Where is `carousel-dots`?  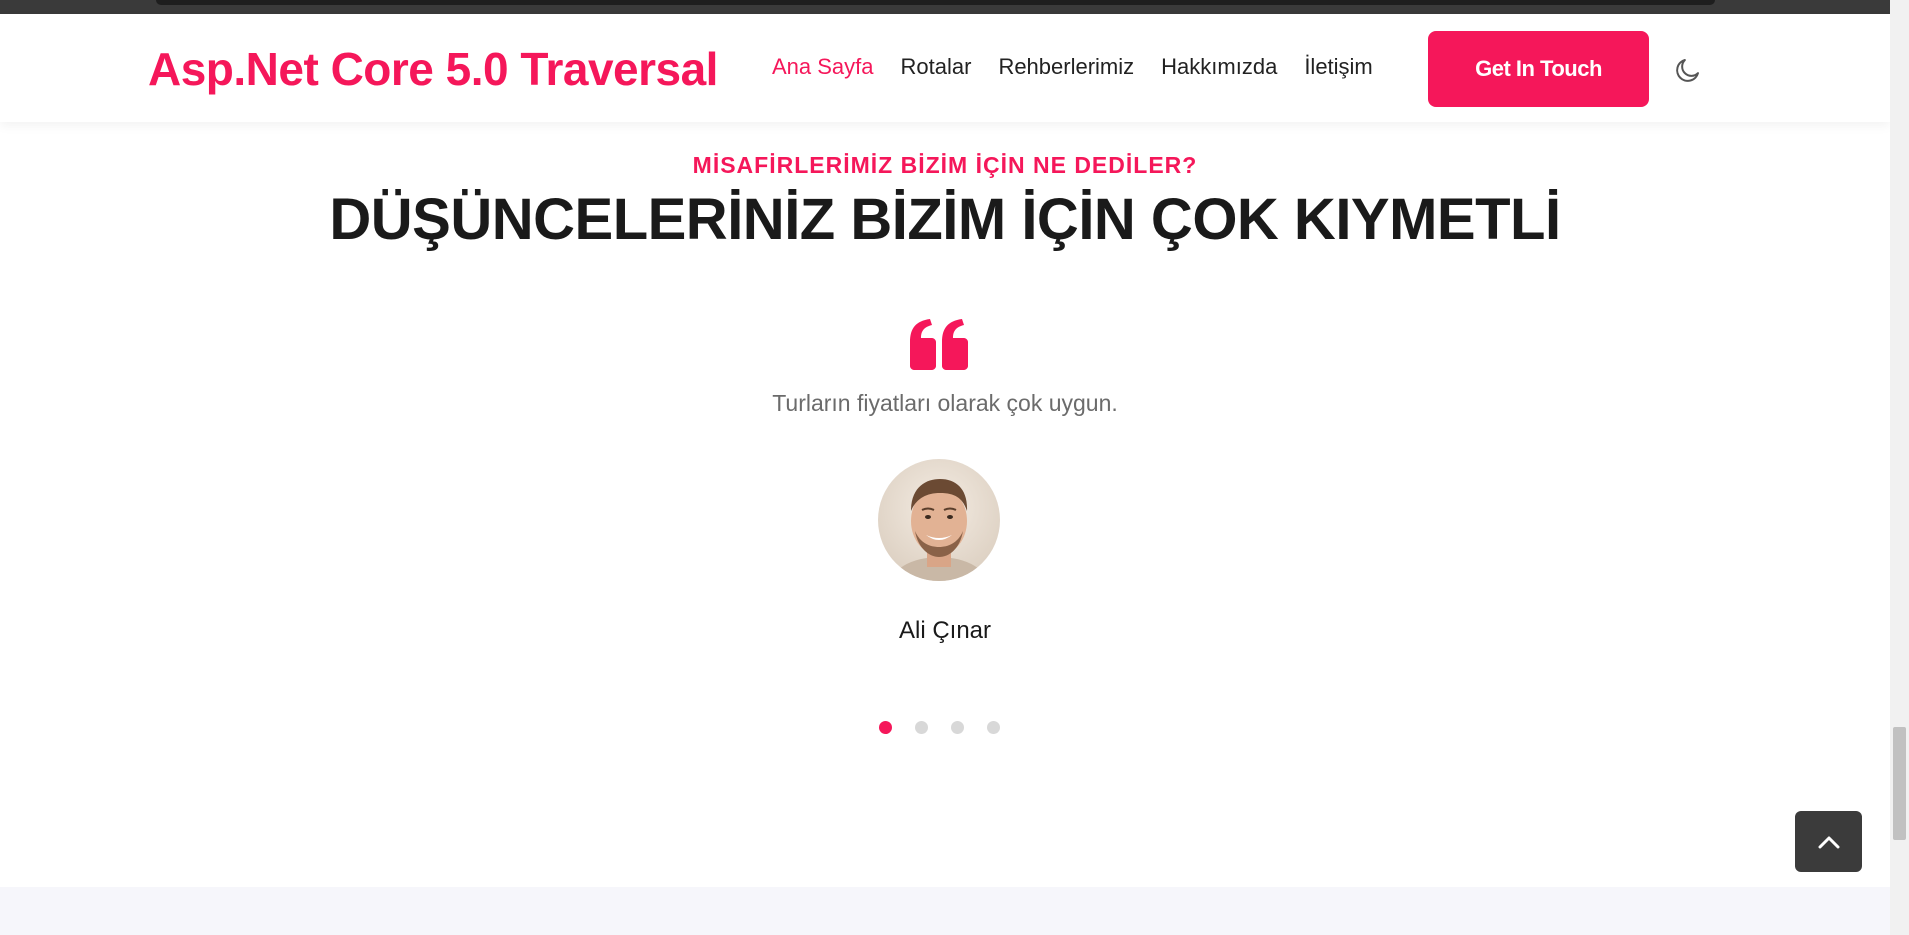 carousel-dots is located at coordinates (939, 727).